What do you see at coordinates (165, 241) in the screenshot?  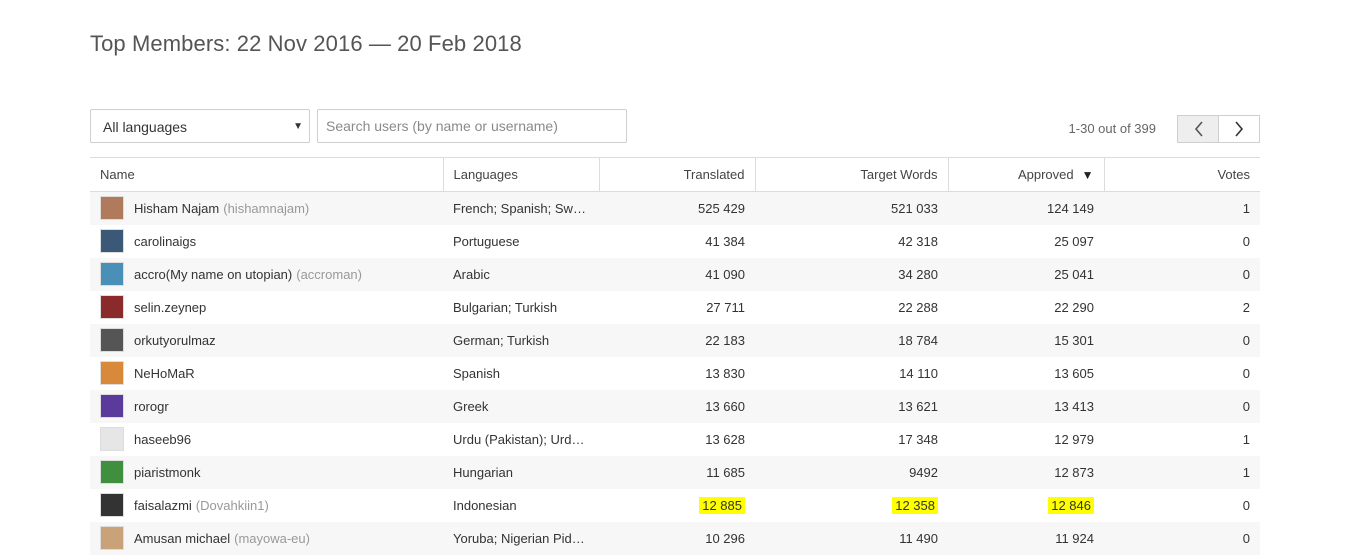 I see `member-name-link: carolinaigs` at bounding box center [165, 241].